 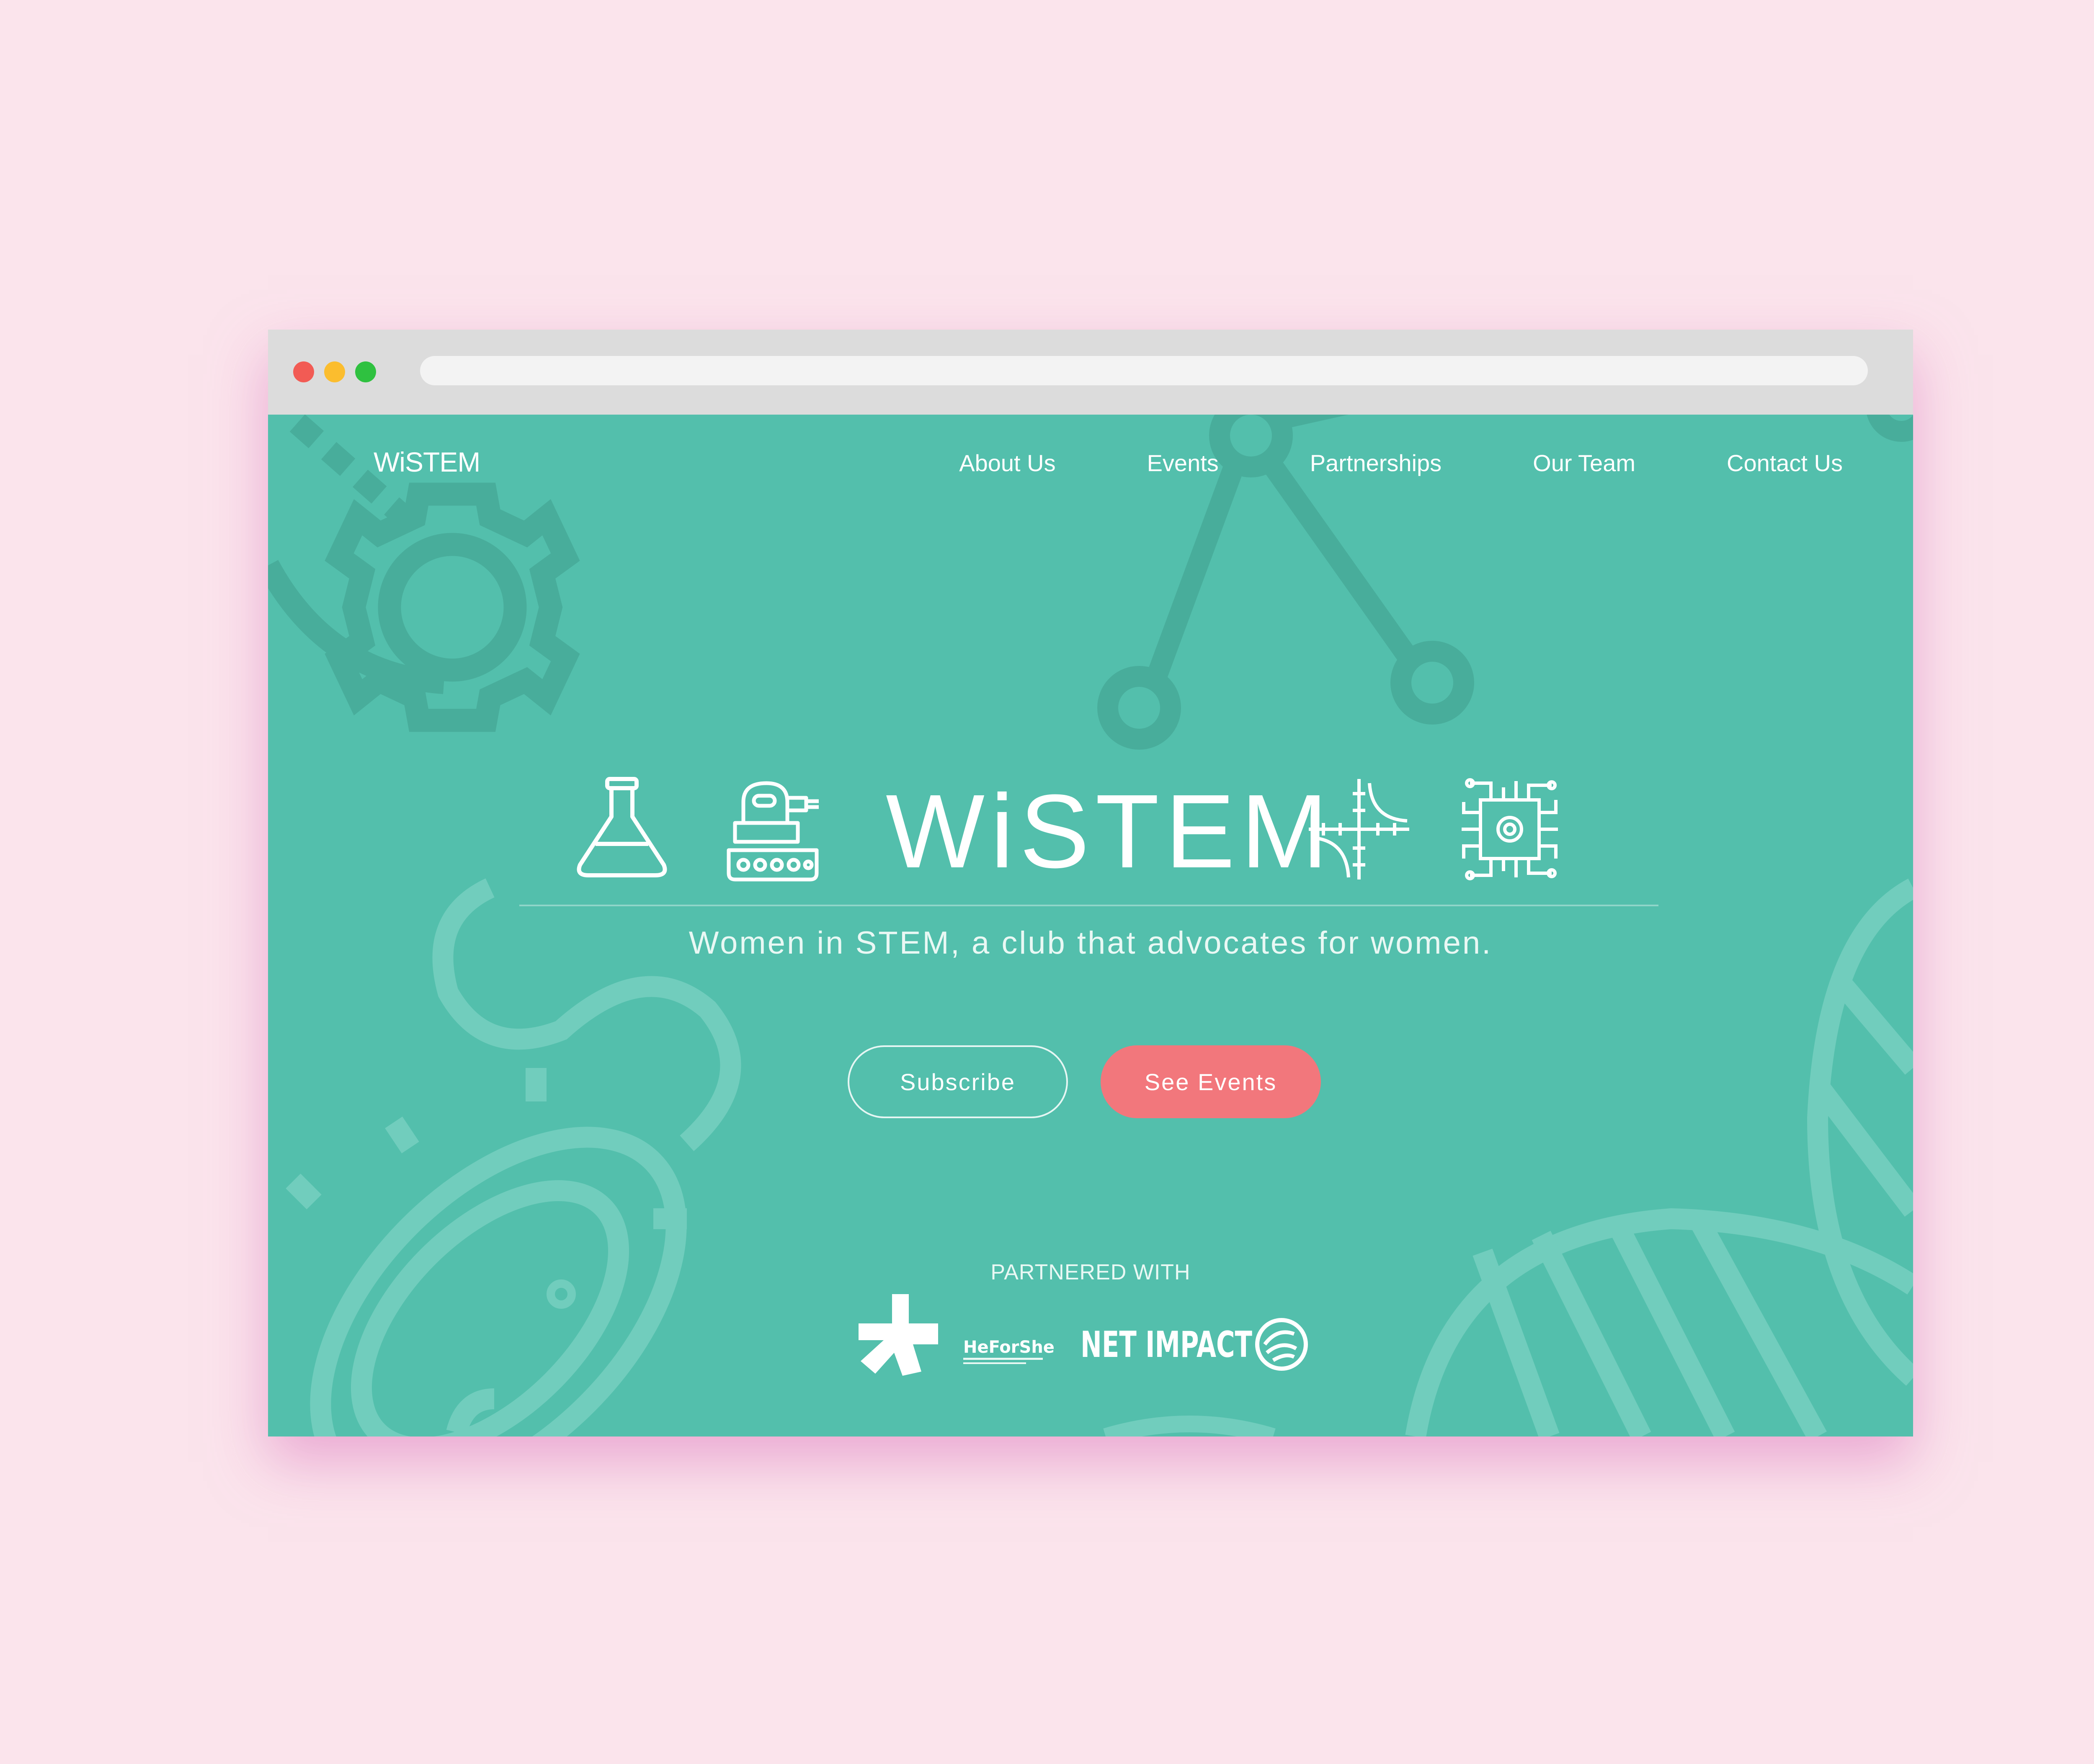 What do you see at coordinates (303, 372) in the screenshot?
I see `close-window-button` at bounding box center [303, 372].